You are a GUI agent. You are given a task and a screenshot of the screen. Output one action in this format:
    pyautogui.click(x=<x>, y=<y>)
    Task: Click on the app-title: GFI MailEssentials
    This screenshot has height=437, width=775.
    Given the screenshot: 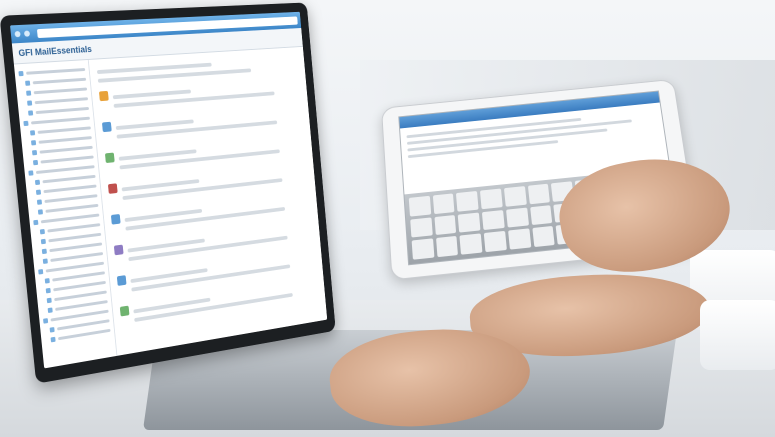 What is the action you would take?
    pyautogui.click(x=55, y=51)
    